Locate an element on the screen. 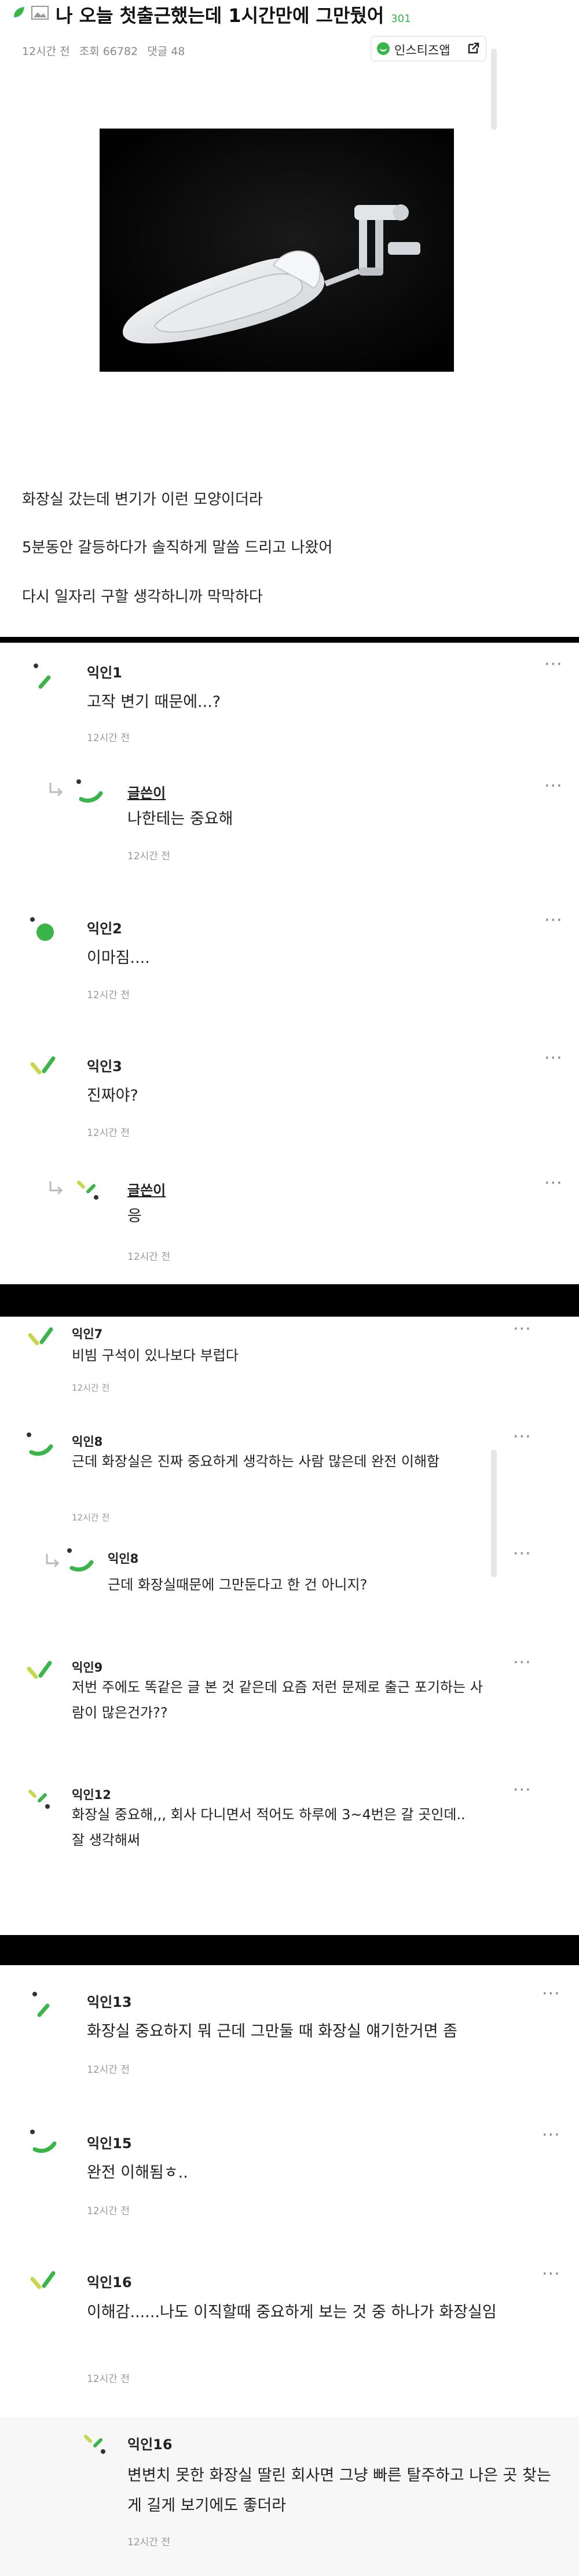 This screenshot has height=2576, width=579. post-views: 조회 66782 is located at coordinates (108, 51).